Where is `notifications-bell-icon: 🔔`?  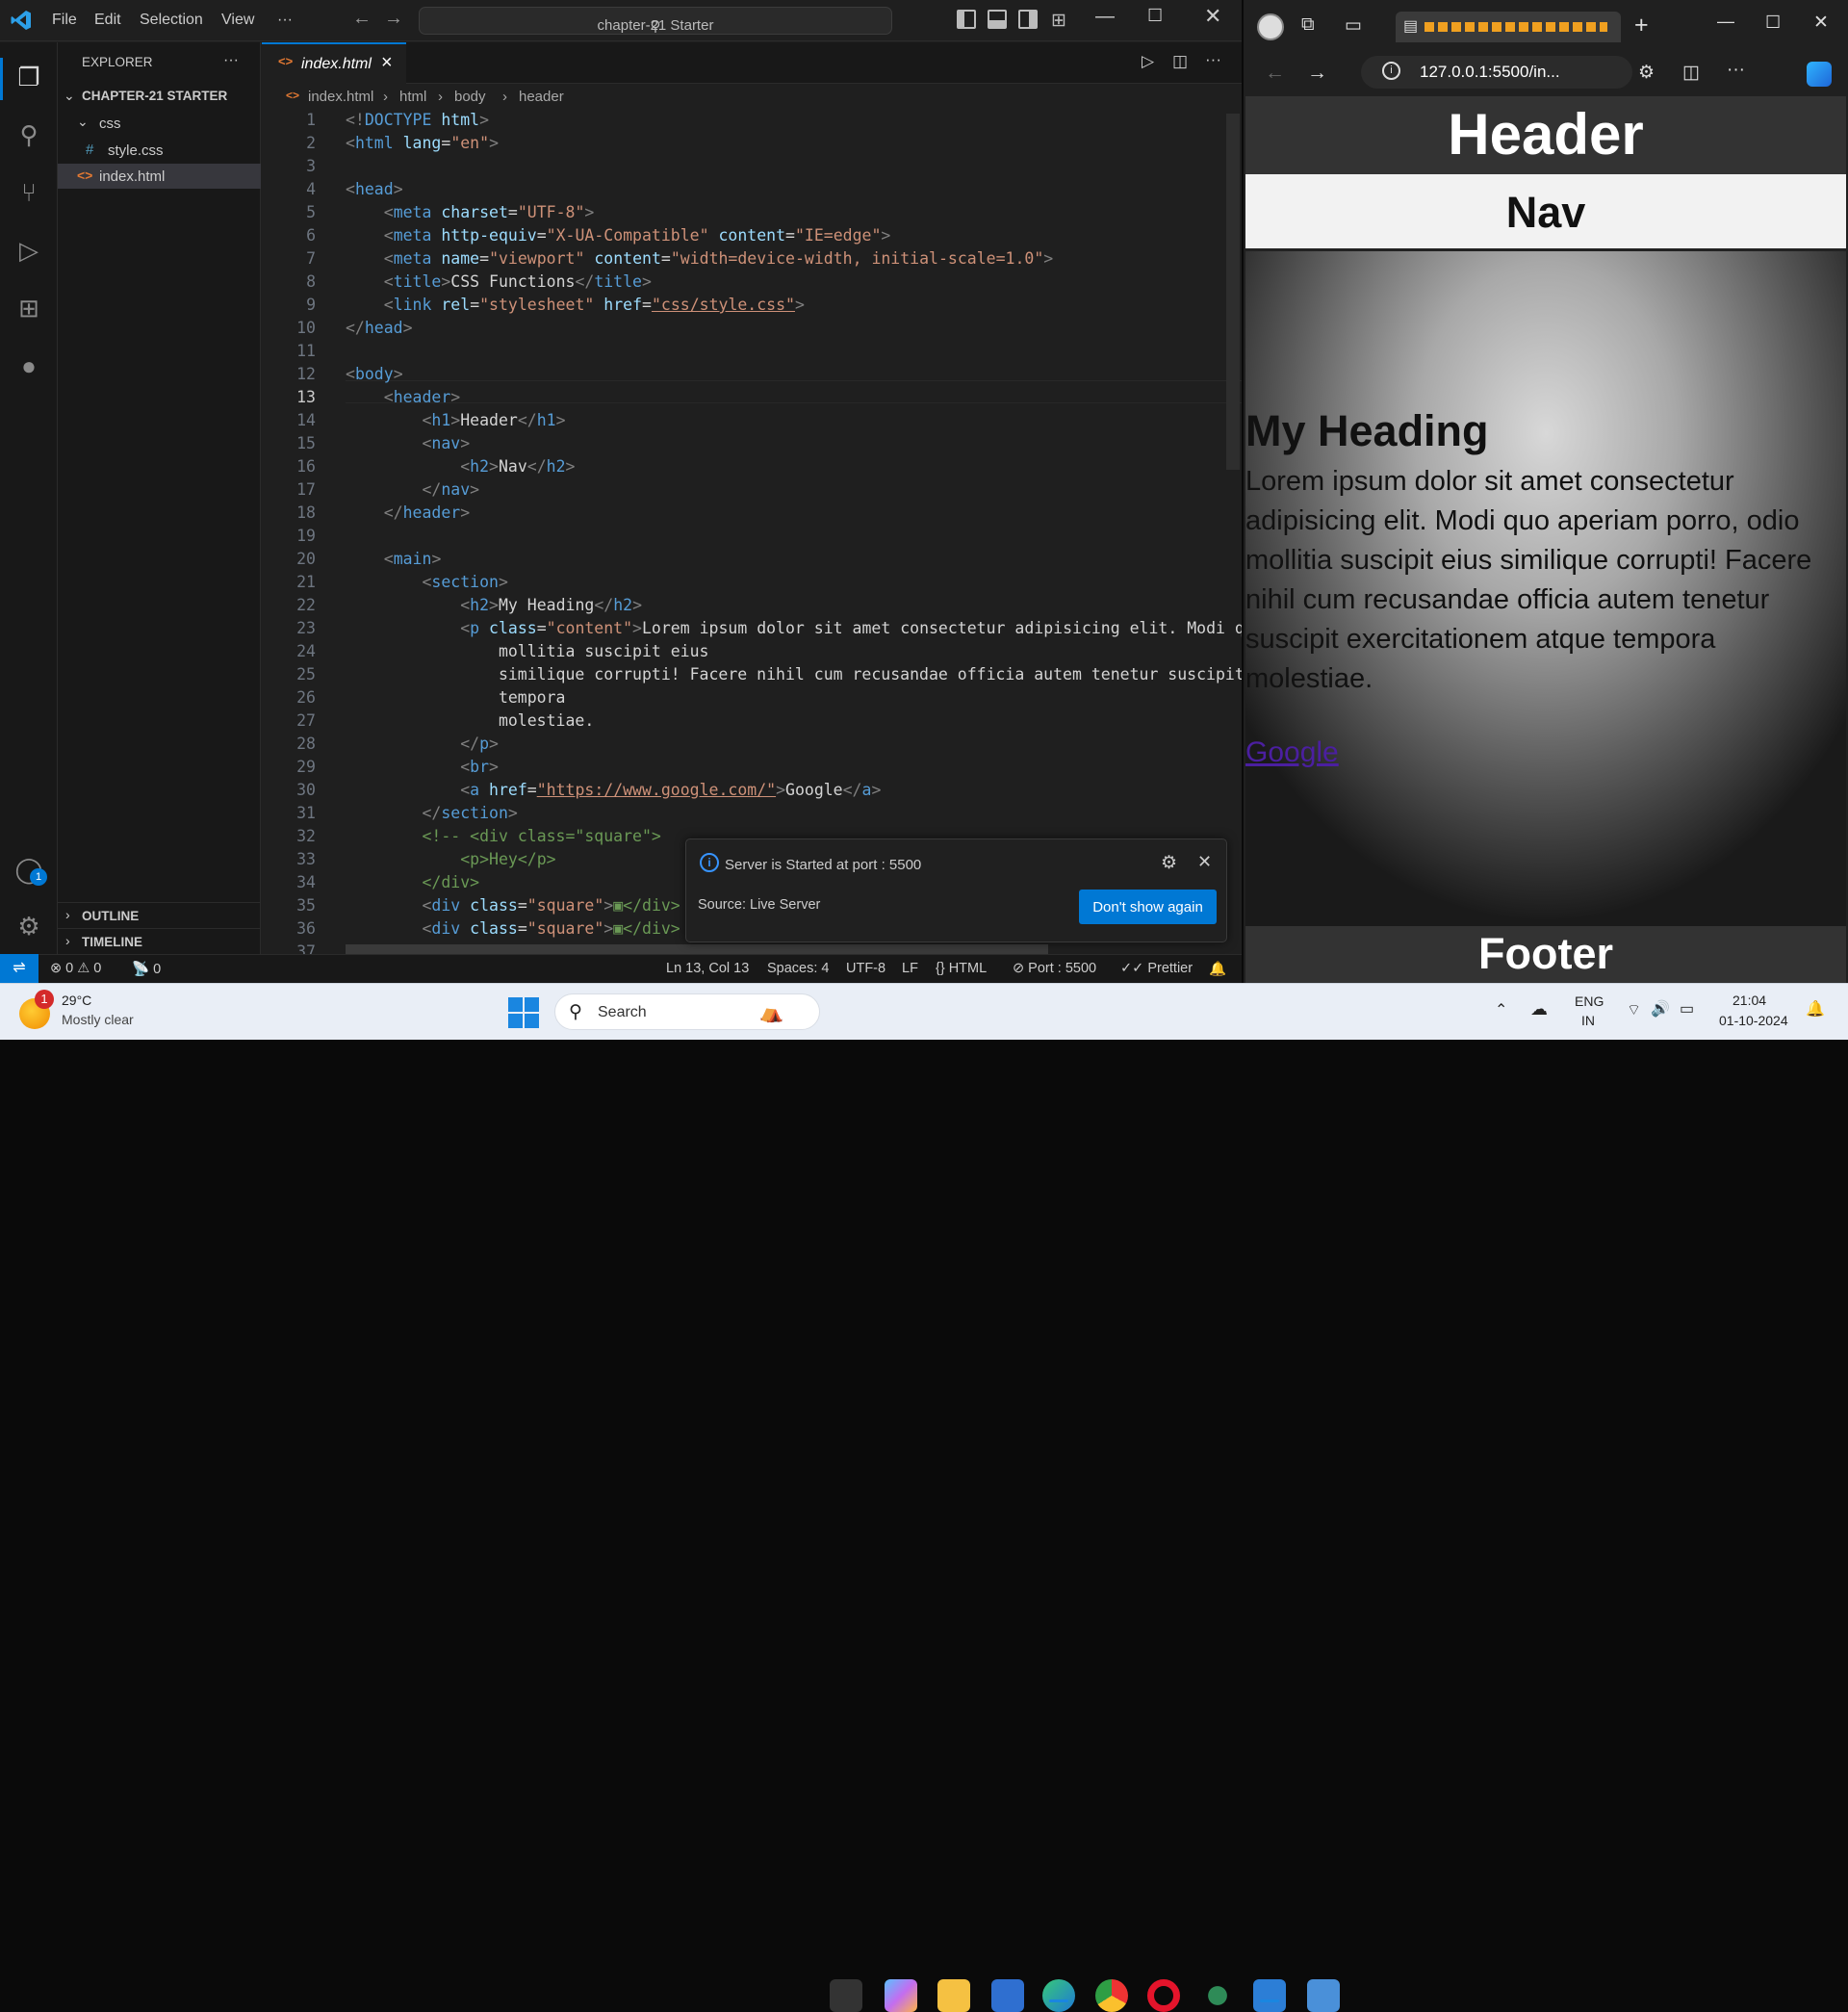
notifications-bell-icon: 🔔 is located at coordinates (1217, 969).